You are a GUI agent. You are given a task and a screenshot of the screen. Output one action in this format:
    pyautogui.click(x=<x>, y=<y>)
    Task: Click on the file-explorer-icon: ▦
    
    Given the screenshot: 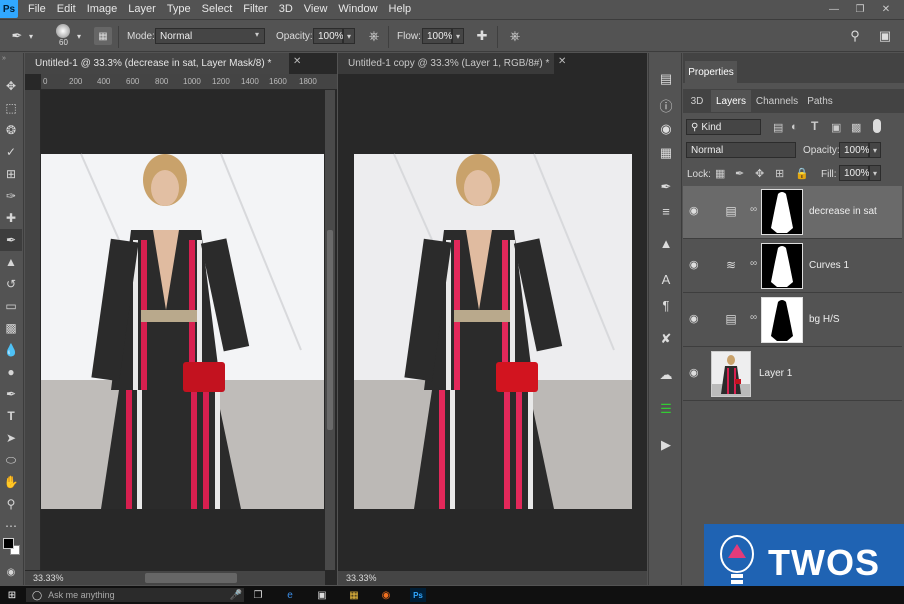 What is the action you would take?
    pyautogui.click(x=354, y=595)
    